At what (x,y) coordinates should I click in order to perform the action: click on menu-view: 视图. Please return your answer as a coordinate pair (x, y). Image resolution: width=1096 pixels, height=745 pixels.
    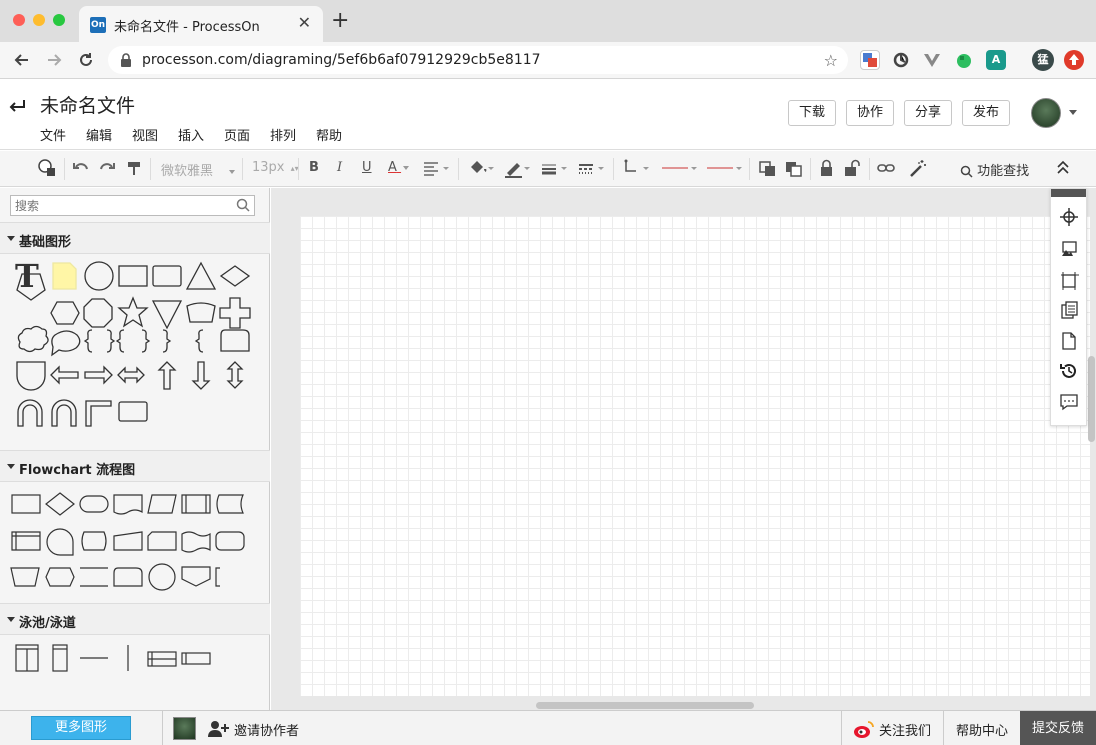
    Looking at the image, I should click on (145, 134).